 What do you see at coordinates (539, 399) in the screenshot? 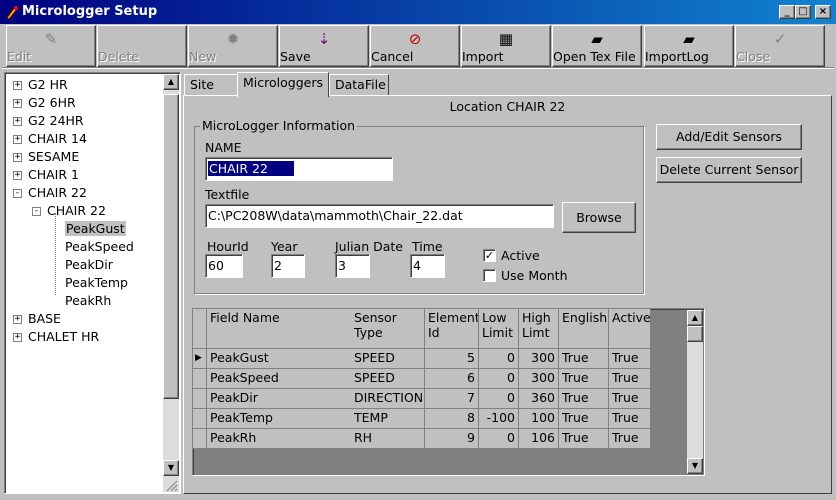
I see `table-cell: 360` at bounding box center [539, 399].